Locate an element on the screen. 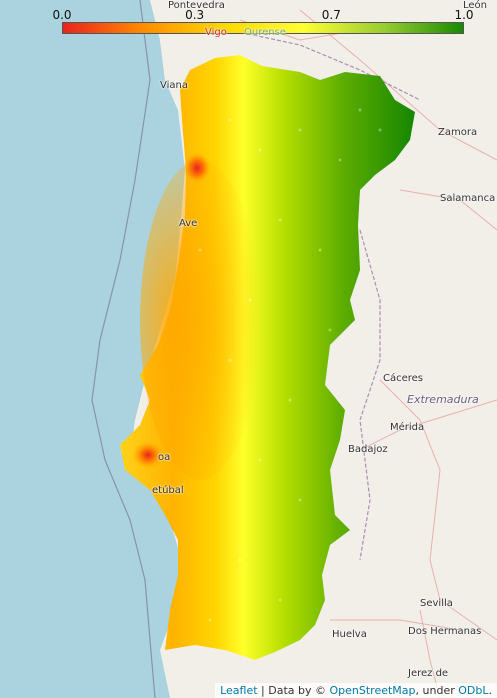  place-pontevedra: Pontevedra is located at coordinates (196, 5).